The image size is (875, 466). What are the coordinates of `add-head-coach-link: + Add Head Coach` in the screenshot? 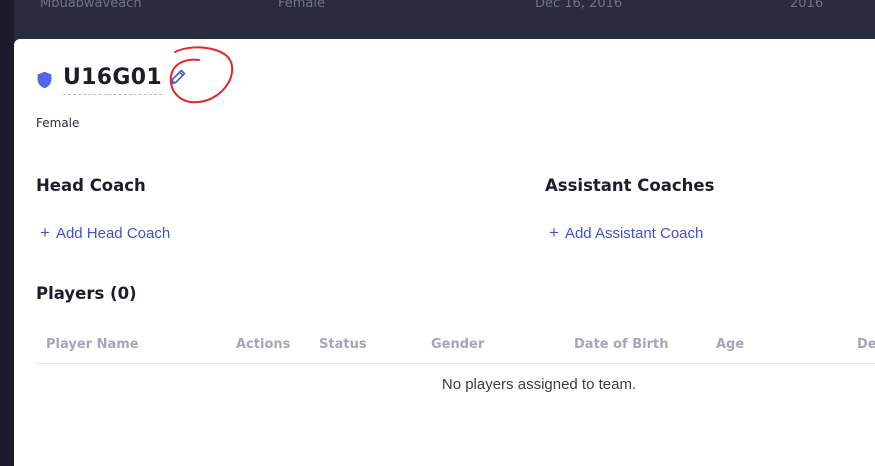 It's located at (105, 233).